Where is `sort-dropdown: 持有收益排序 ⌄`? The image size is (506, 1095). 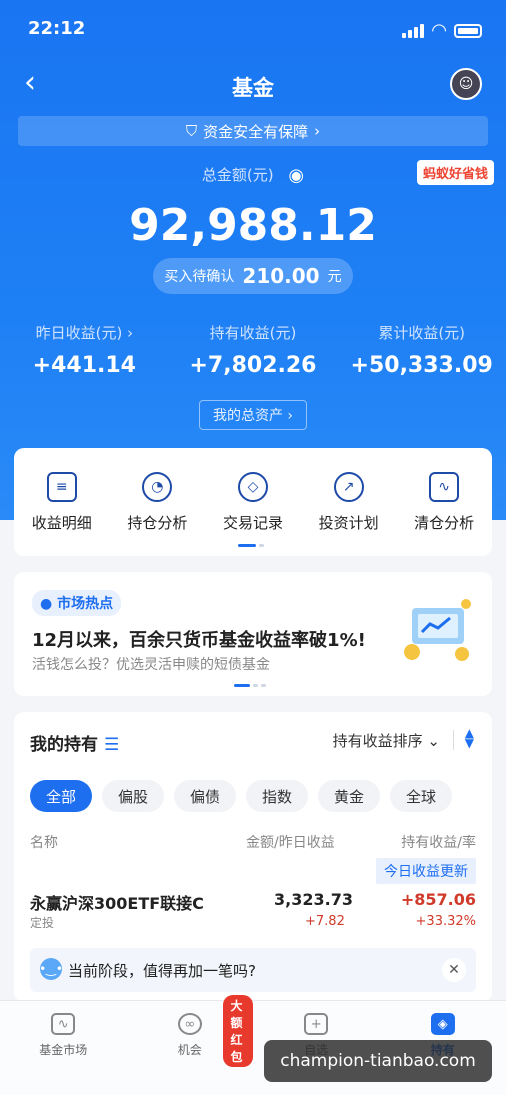 sort-dropdown: 持有收益排序 ⌄ is located at coordinates (386, 740).